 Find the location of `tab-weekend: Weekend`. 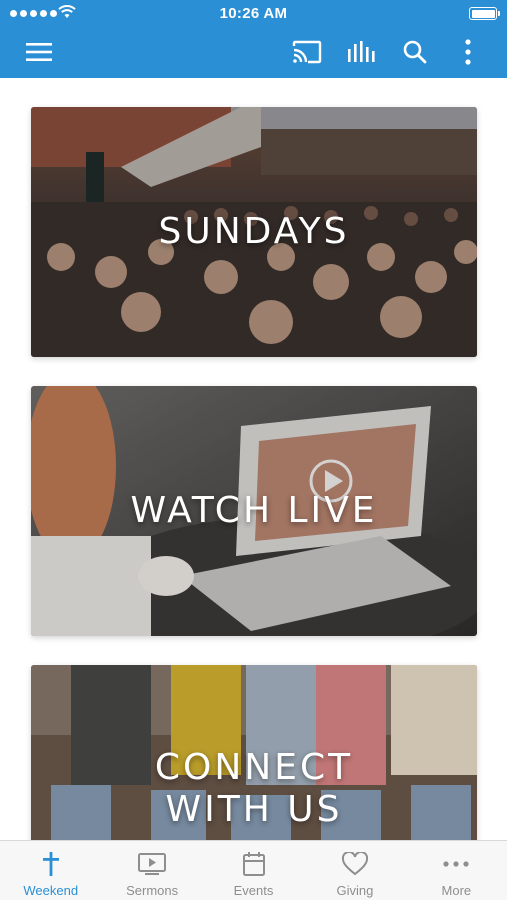

tab-weekend: Weekend is located at coordinates (50, 870).